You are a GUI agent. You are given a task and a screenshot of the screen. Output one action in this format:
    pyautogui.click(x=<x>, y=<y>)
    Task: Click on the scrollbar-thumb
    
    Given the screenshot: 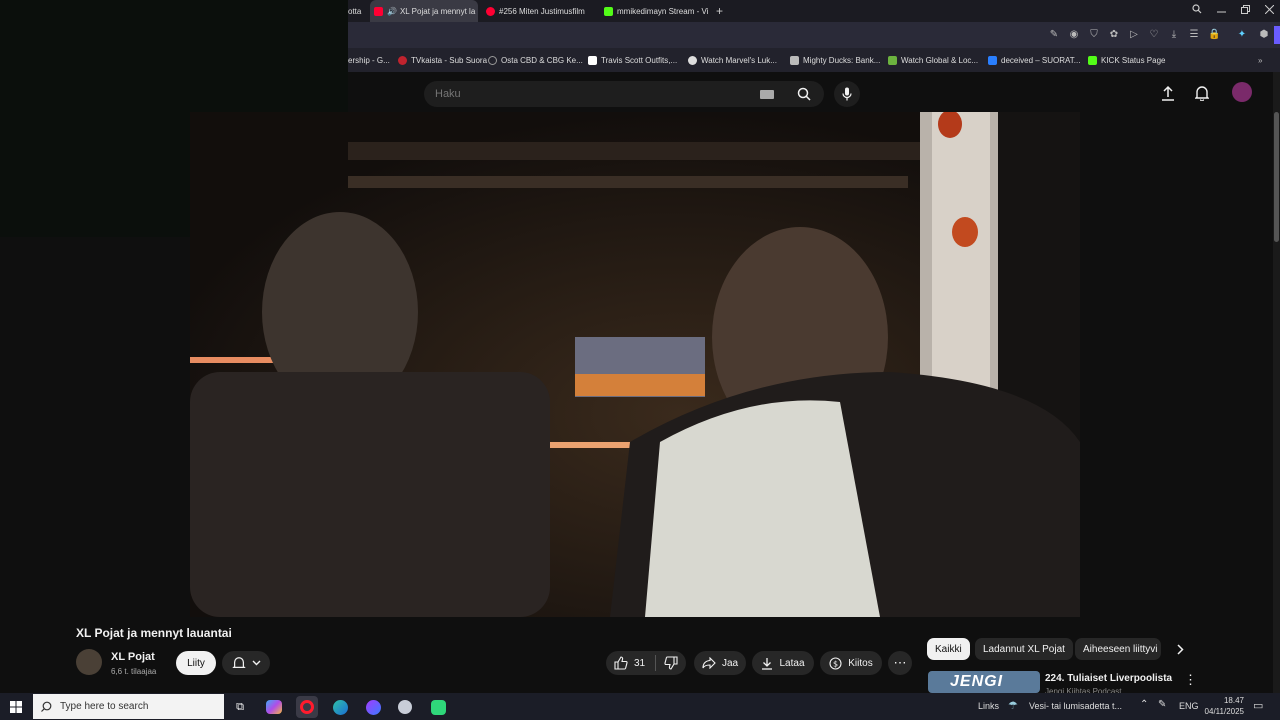 What is the action you would take?
    pyautogui.click(x=1276, y=177)
    